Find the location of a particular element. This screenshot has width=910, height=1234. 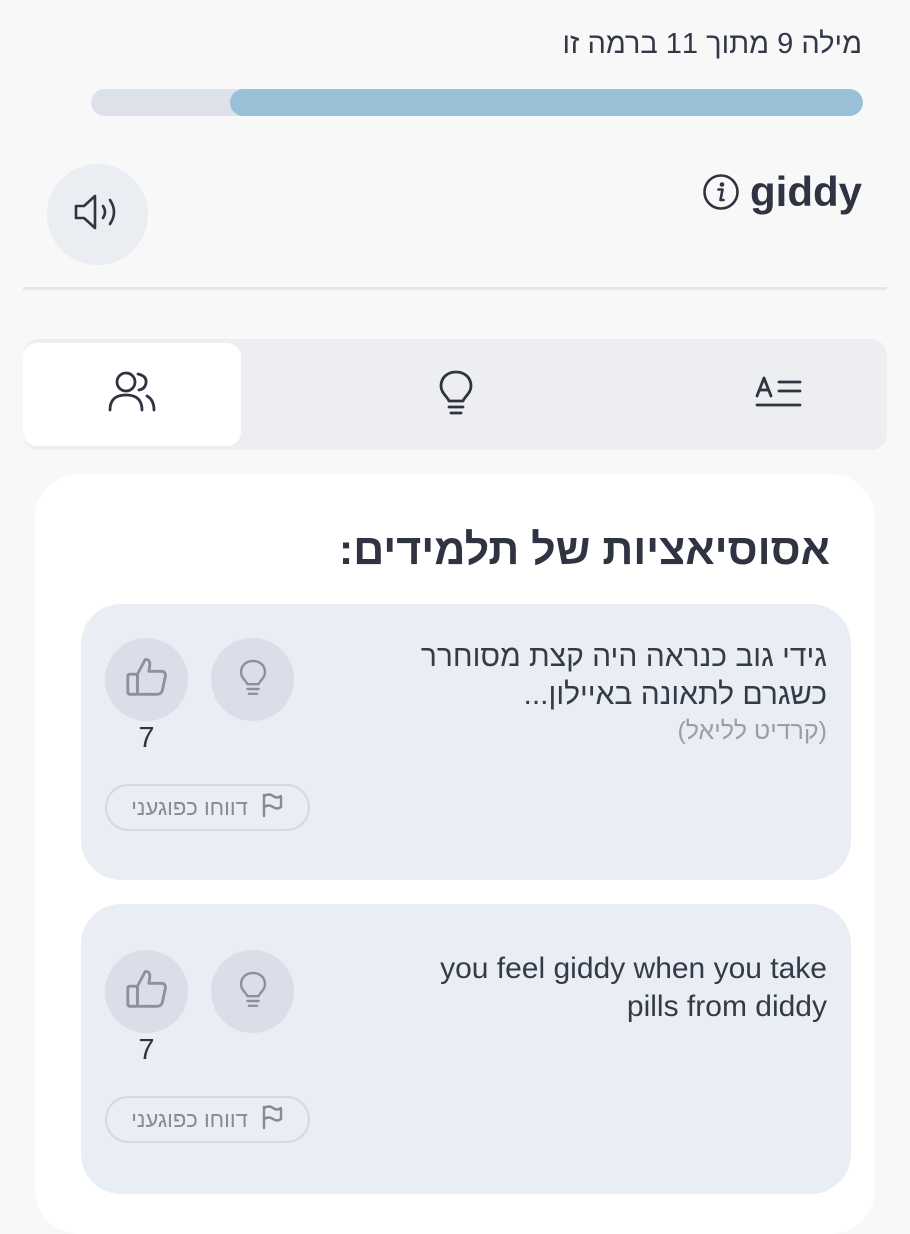

progress-bar-fill is located at coordinates (546, 102).